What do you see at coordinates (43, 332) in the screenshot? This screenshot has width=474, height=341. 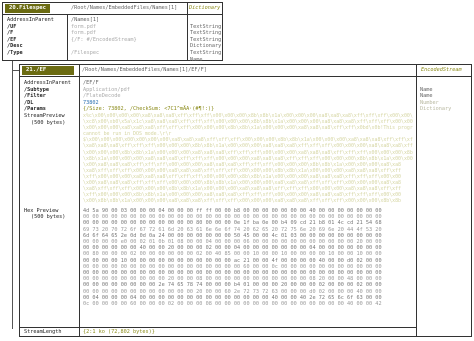 I see `ef-key-streamlength: StreamLength` at bounding box center [43, 332].